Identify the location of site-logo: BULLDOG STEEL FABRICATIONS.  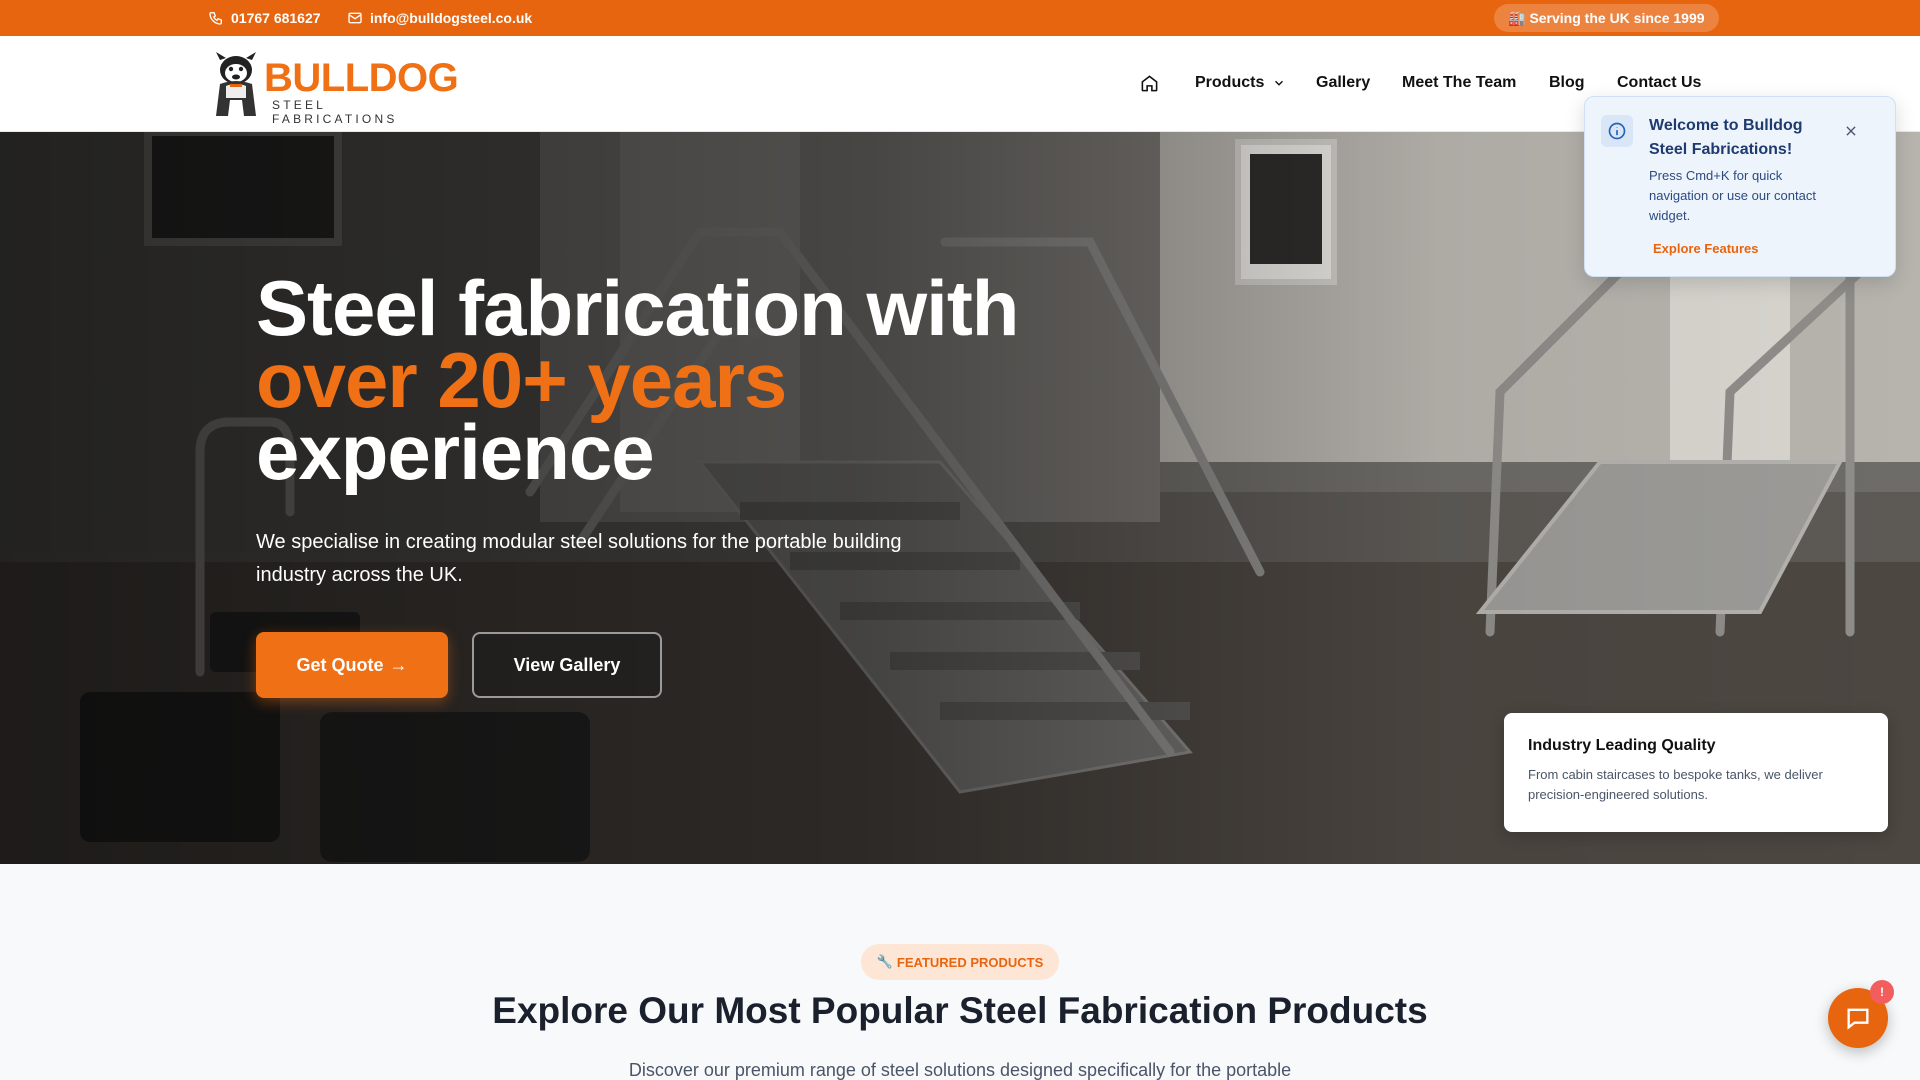
(332, 88).